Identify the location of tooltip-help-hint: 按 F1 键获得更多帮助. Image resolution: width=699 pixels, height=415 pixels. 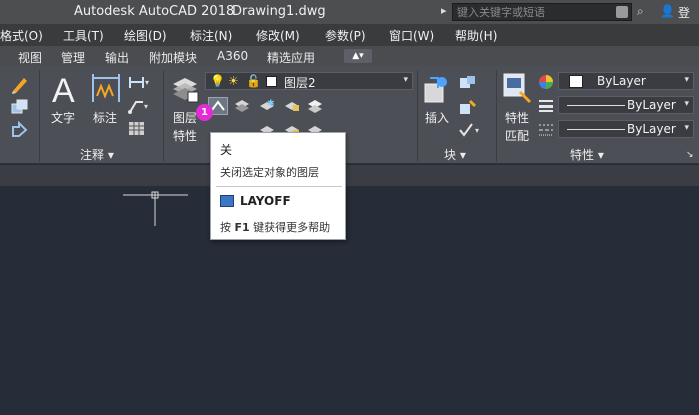
(275, 227).